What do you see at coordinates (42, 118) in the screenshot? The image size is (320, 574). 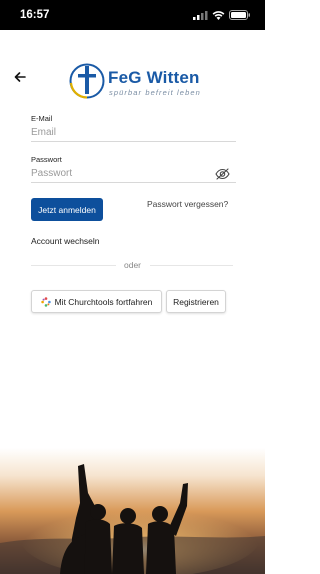 I see `email-label: E-Mail` at bounding box center [42, 118].